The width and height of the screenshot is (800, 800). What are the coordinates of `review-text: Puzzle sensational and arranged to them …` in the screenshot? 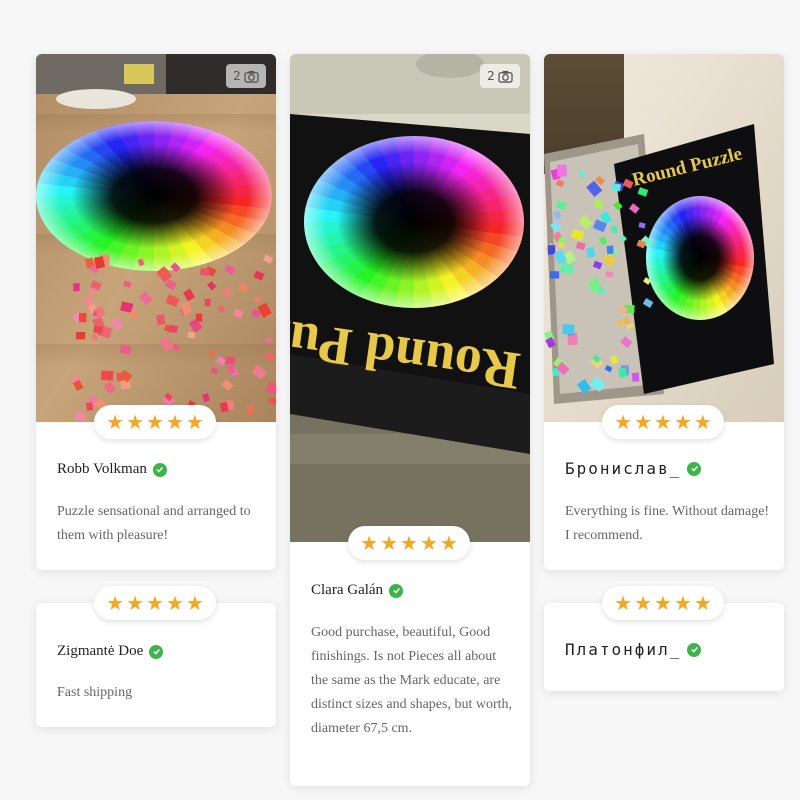 It's located at (154, 523).